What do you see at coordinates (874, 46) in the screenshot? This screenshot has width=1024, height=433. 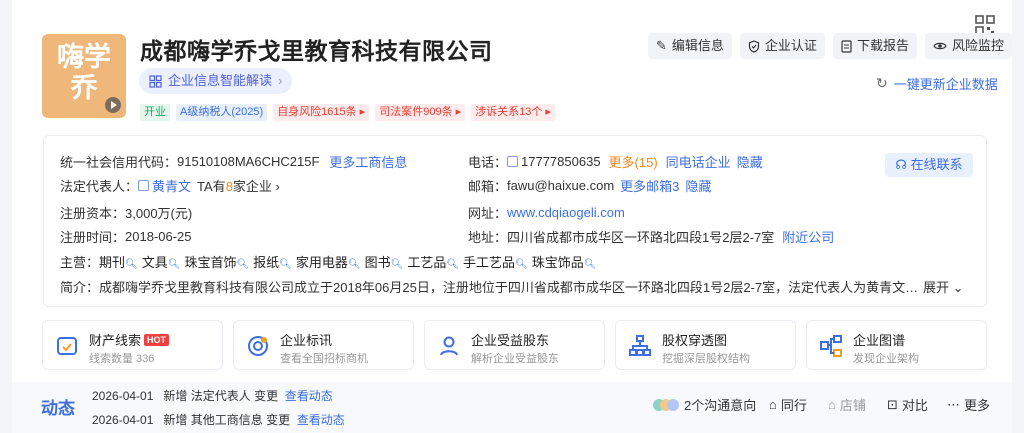 I see `download-report-button: 下载报告` at bounding box center [874, 46].